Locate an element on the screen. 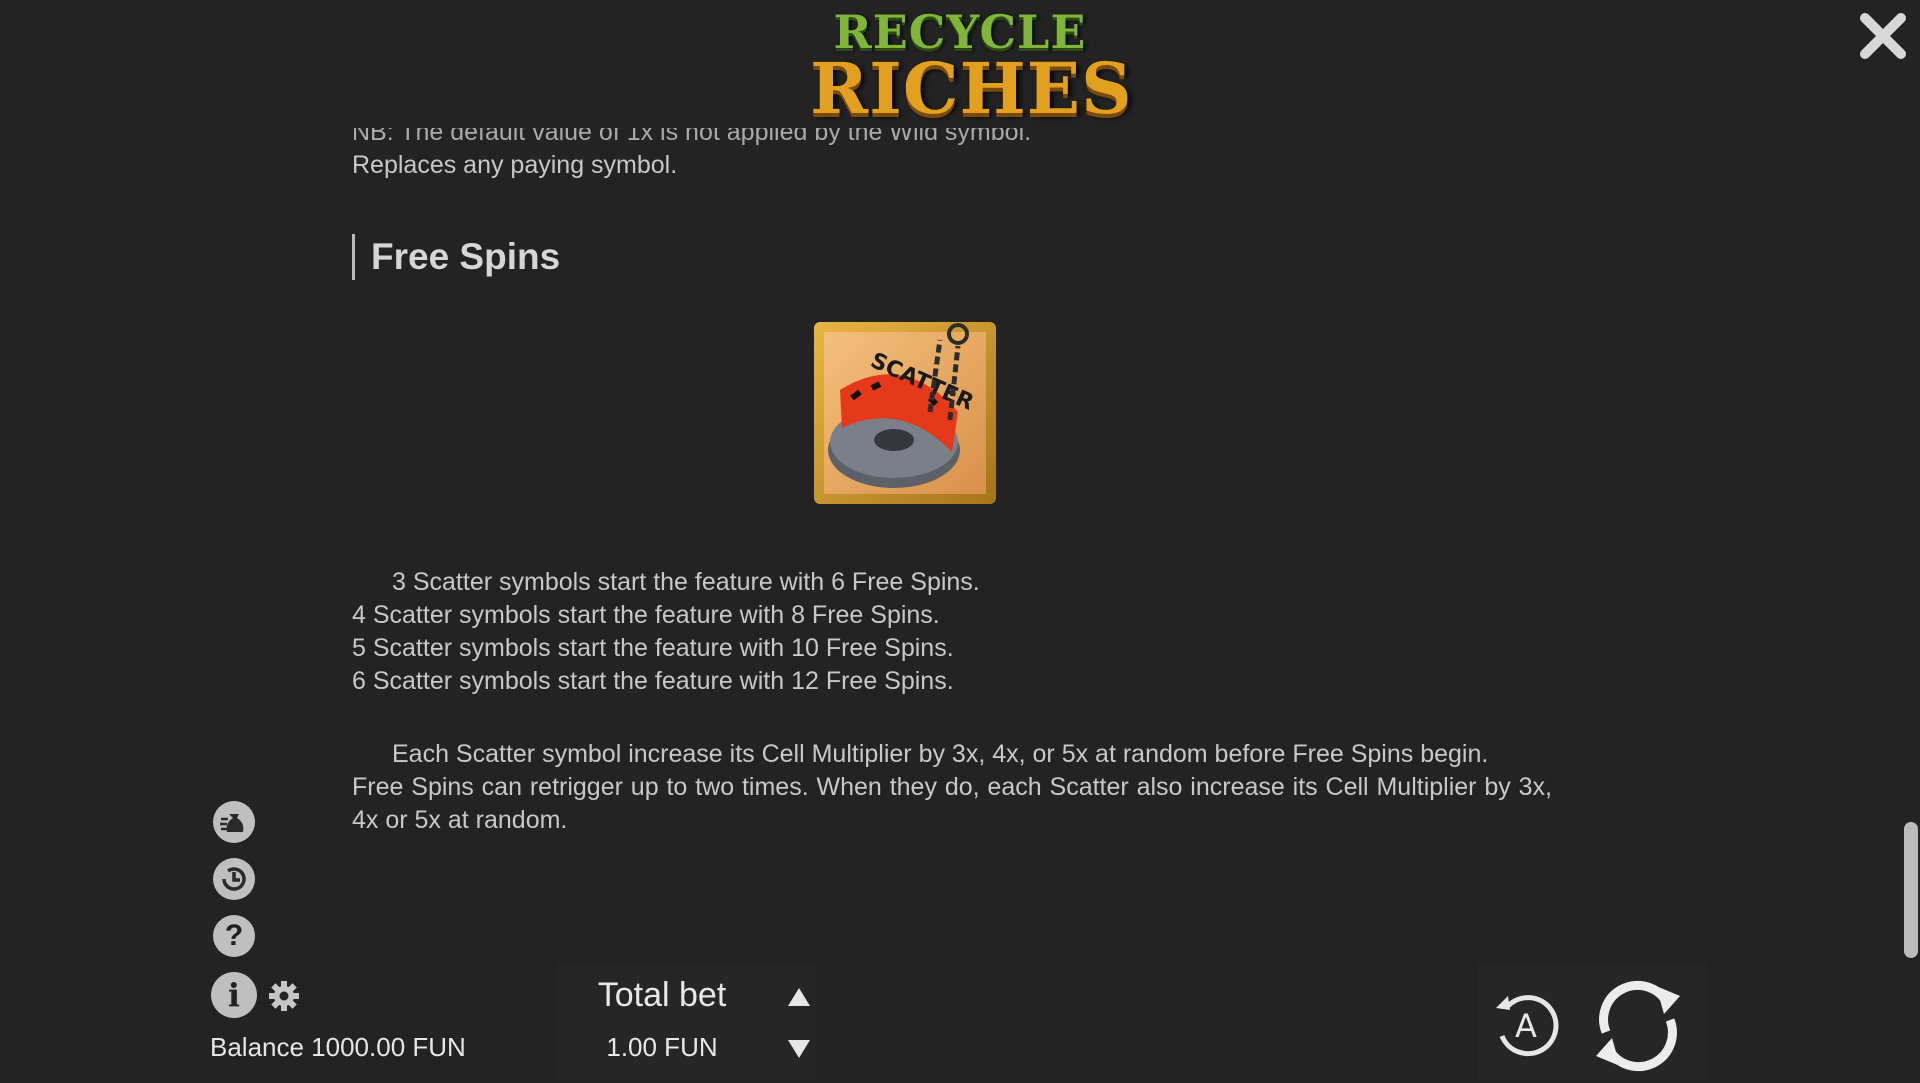  game-logo: RECYCLE RICHES is located at coordinates (971, 66).